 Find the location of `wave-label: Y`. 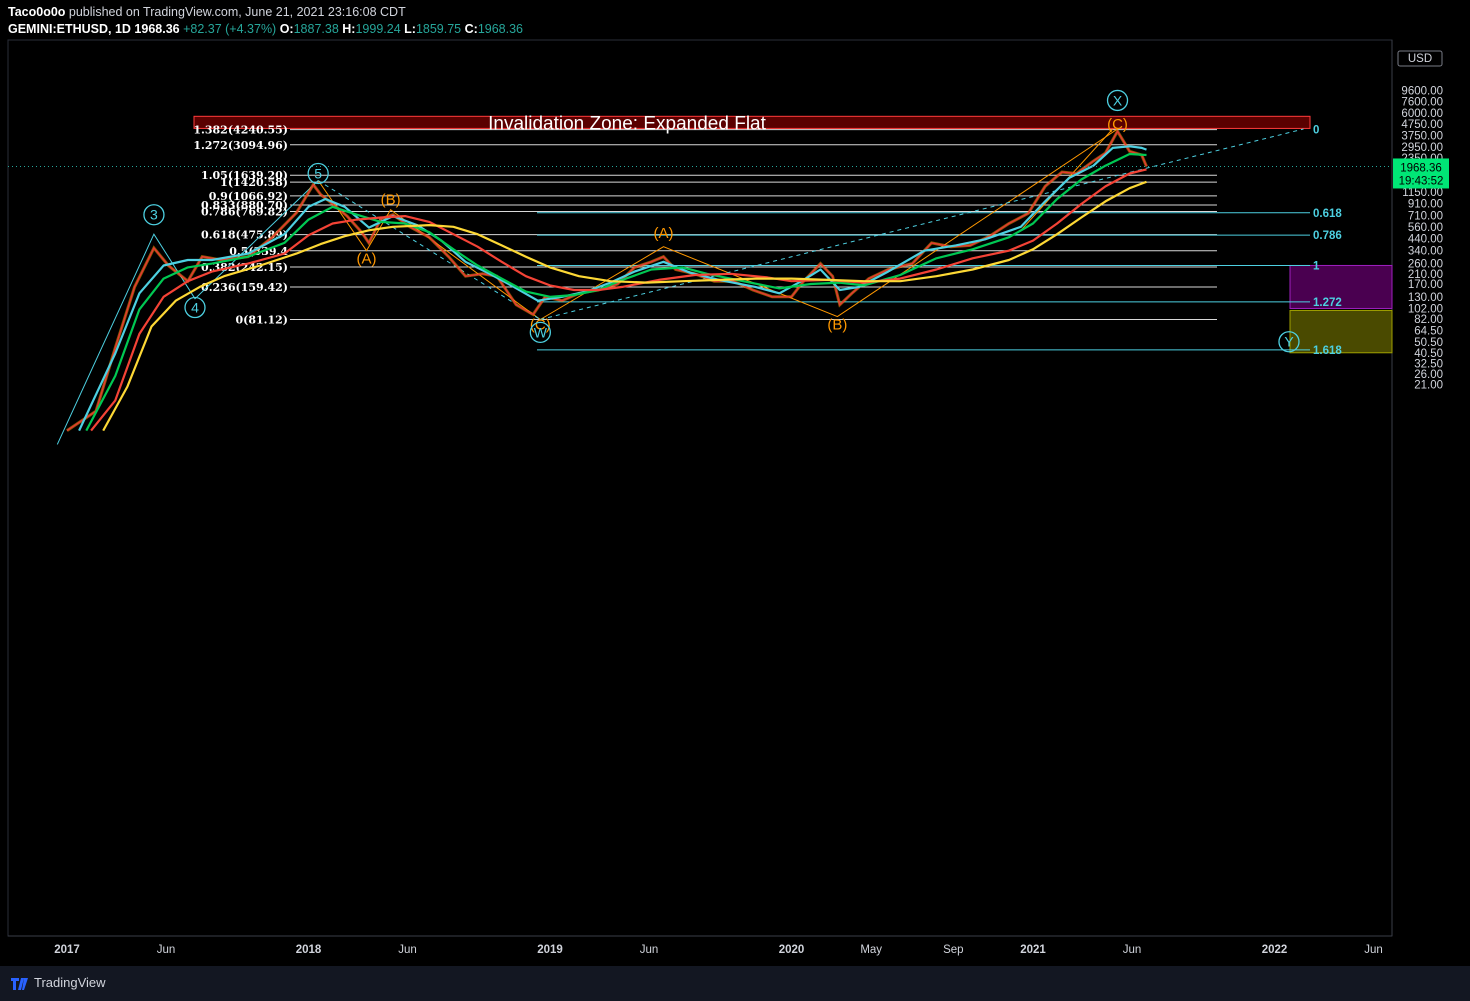

wave-label: Y is located at coordinates (1289, 342).